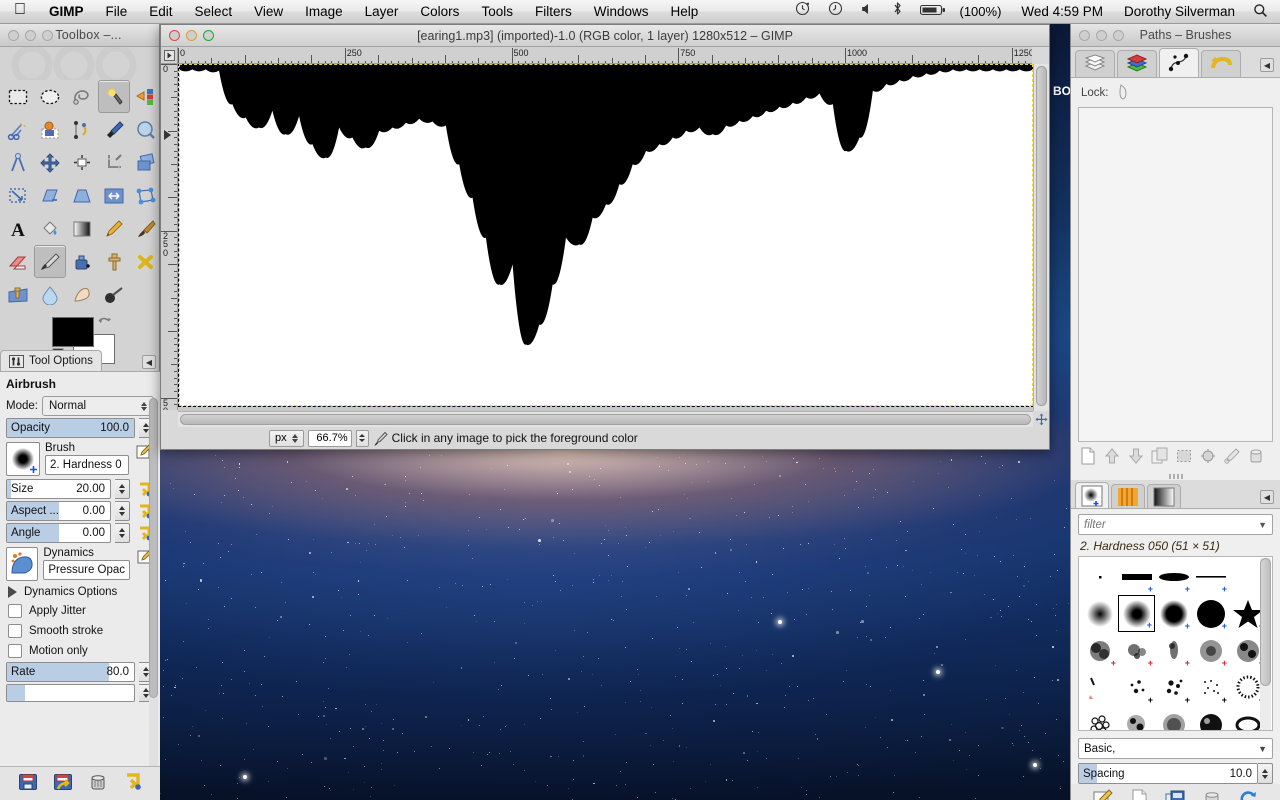 This screenshot has width=1280, height=800. Describe the element at coordinates (1041, 419) in the screenshot. I see `navigation-preview-button` at that location.